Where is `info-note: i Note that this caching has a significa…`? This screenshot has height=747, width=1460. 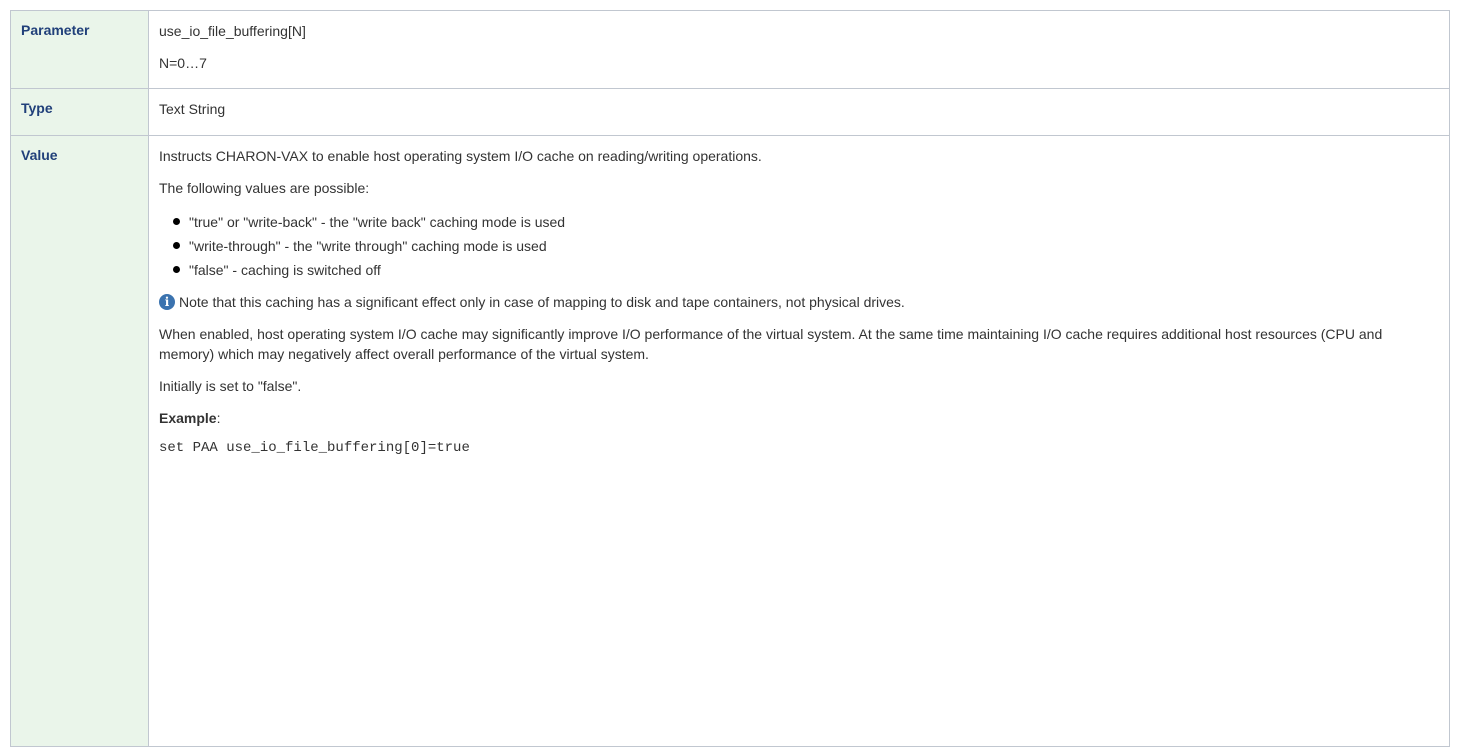
info-note: i Note that this caching has a significa… is located at coordinates (799, 302).